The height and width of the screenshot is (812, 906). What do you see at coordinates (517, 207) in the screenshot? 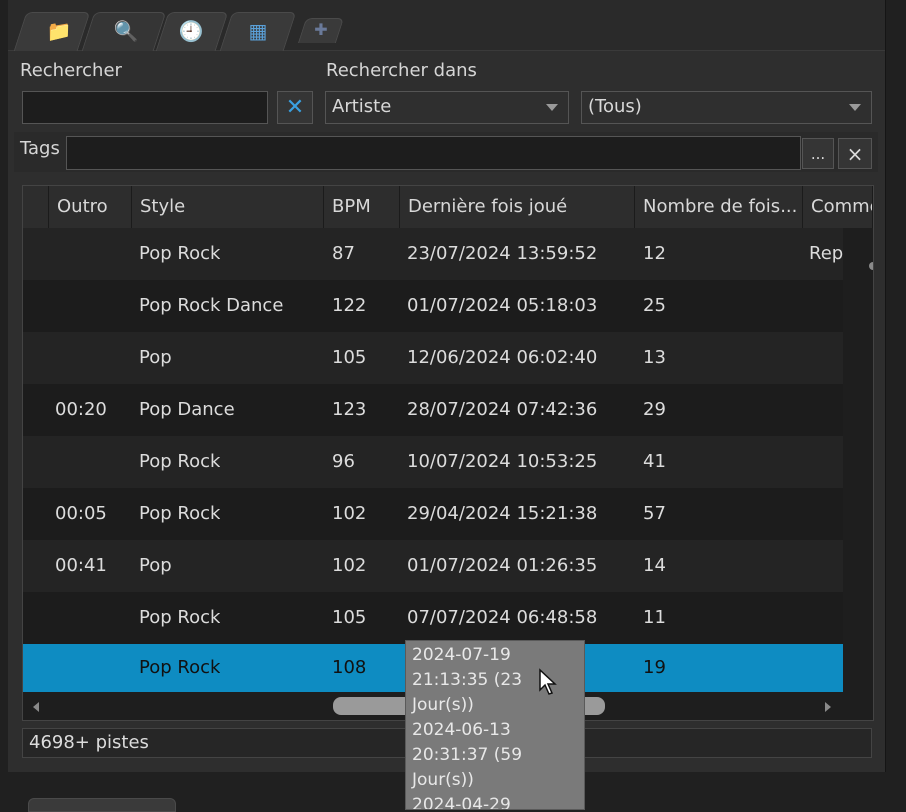
I see `column-header-last-played: Dernière fois joué` at bounding box center [517, 207].